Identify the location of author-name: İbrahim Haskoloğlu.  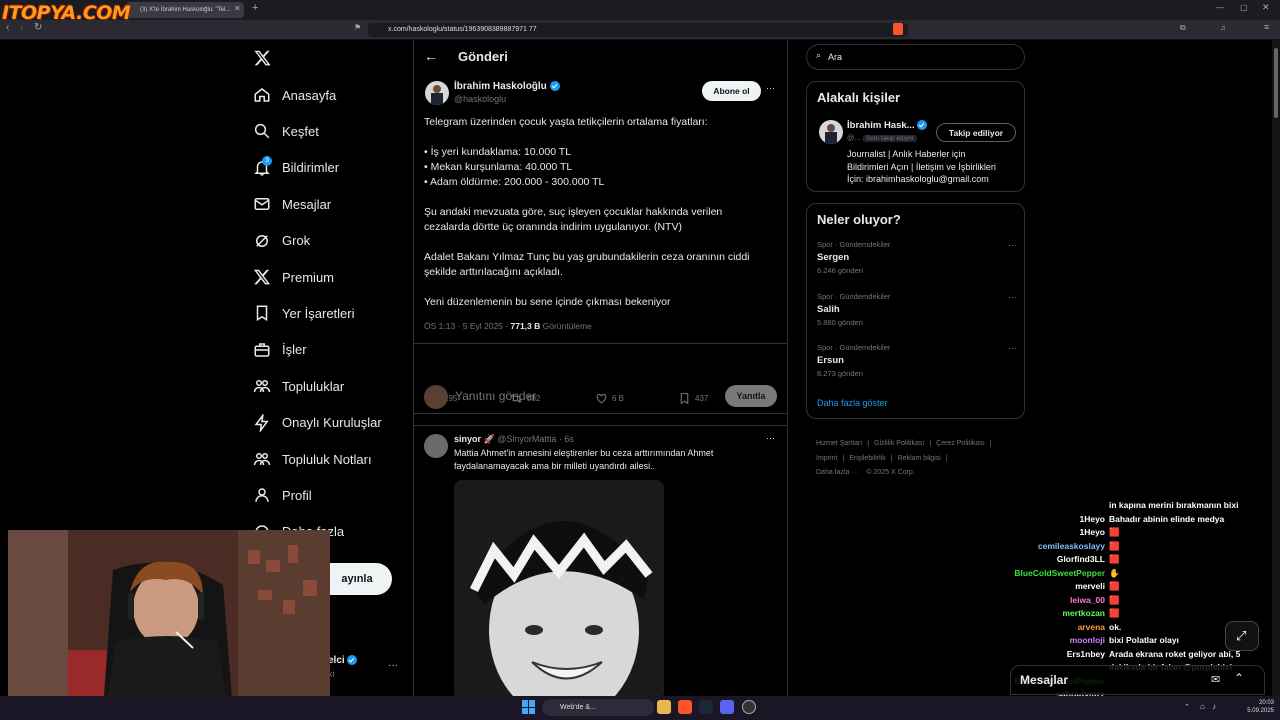
(507, 86).